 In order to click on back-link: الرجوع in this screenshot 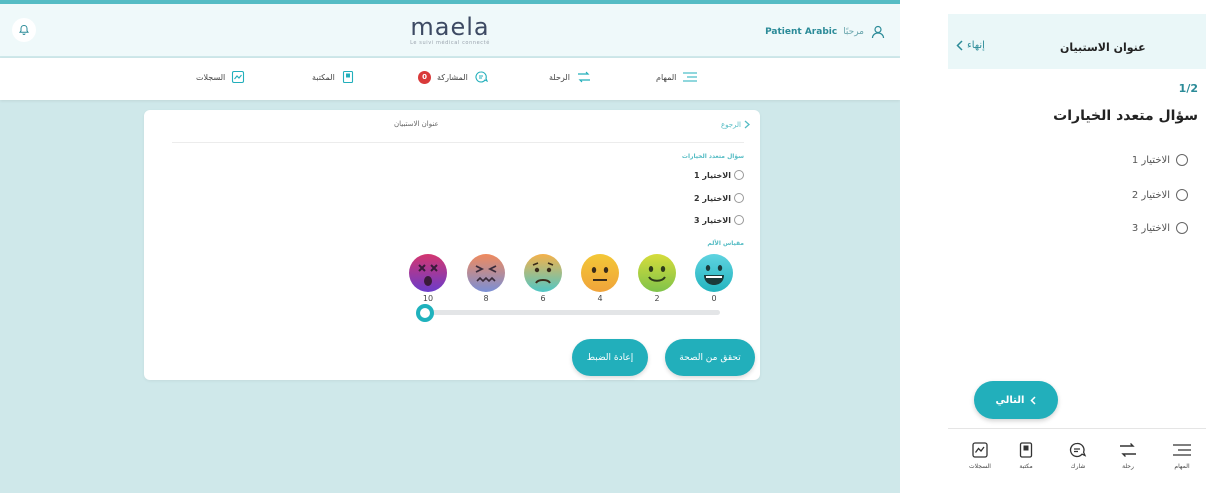, I will do `click(735, 124)`.